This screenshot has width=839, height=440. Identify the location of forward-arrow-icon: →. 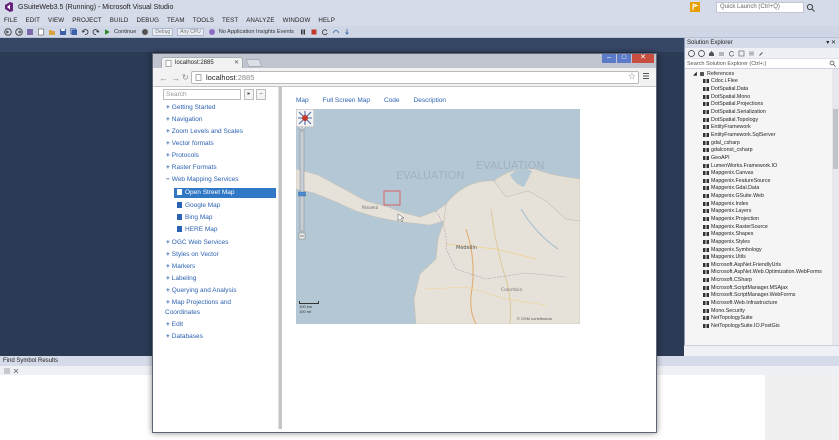
(175, 78).